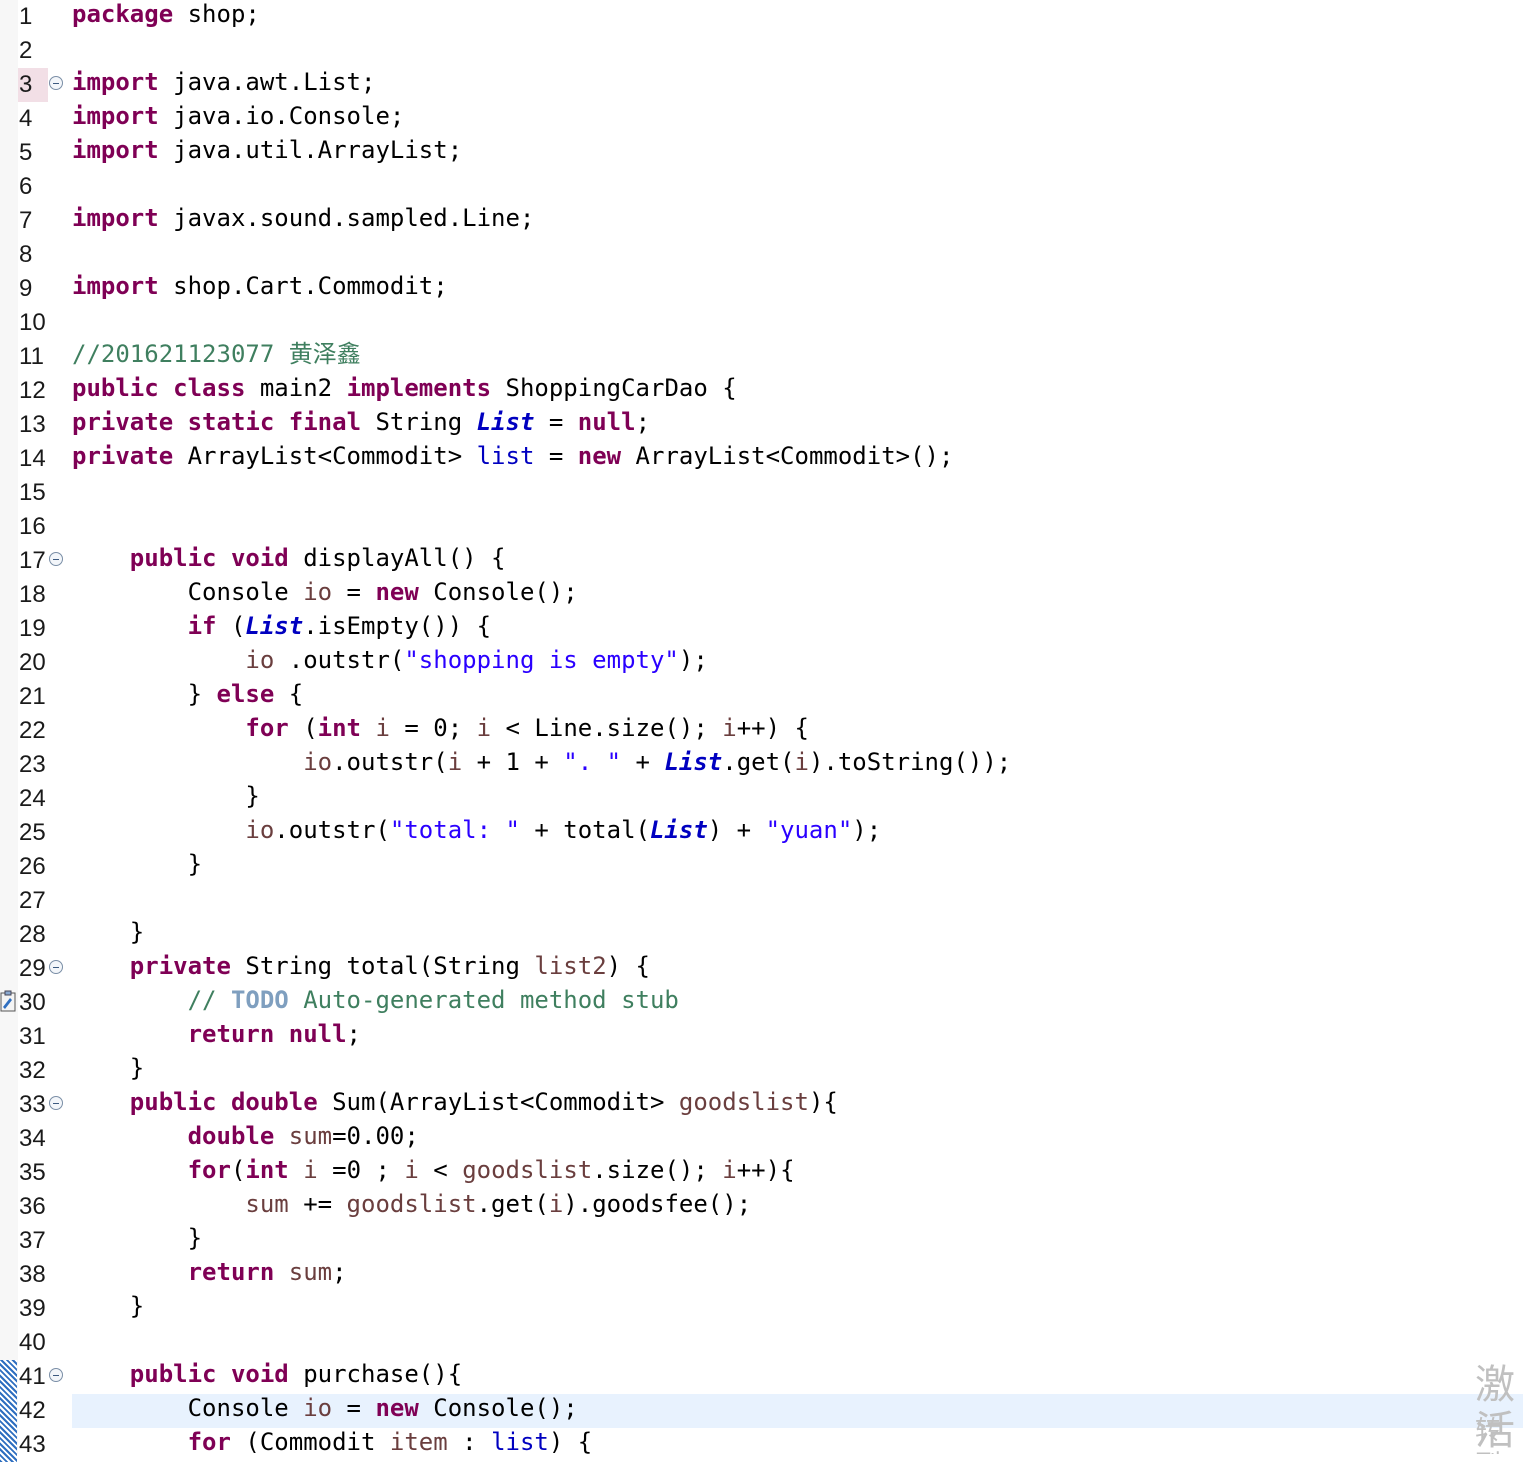 This screenshot has width=1523, height=1462. I want to click on code-line-16: 16, so click(761, 527).